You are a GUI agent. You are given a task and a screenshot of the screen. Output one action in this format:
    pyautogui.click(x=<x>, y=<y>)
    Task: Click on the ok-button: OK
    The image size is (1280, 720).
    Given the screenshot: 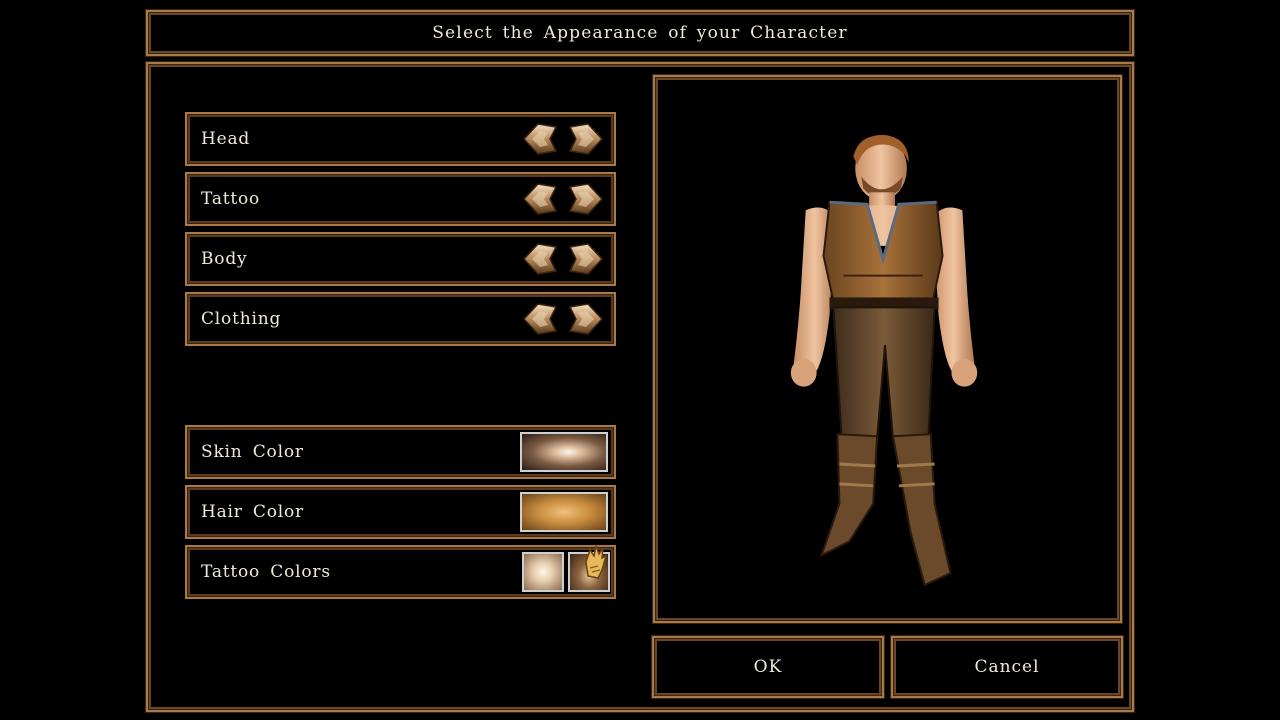 What is the action you would take?
    pyautogui.click(x=768, y=667)
    